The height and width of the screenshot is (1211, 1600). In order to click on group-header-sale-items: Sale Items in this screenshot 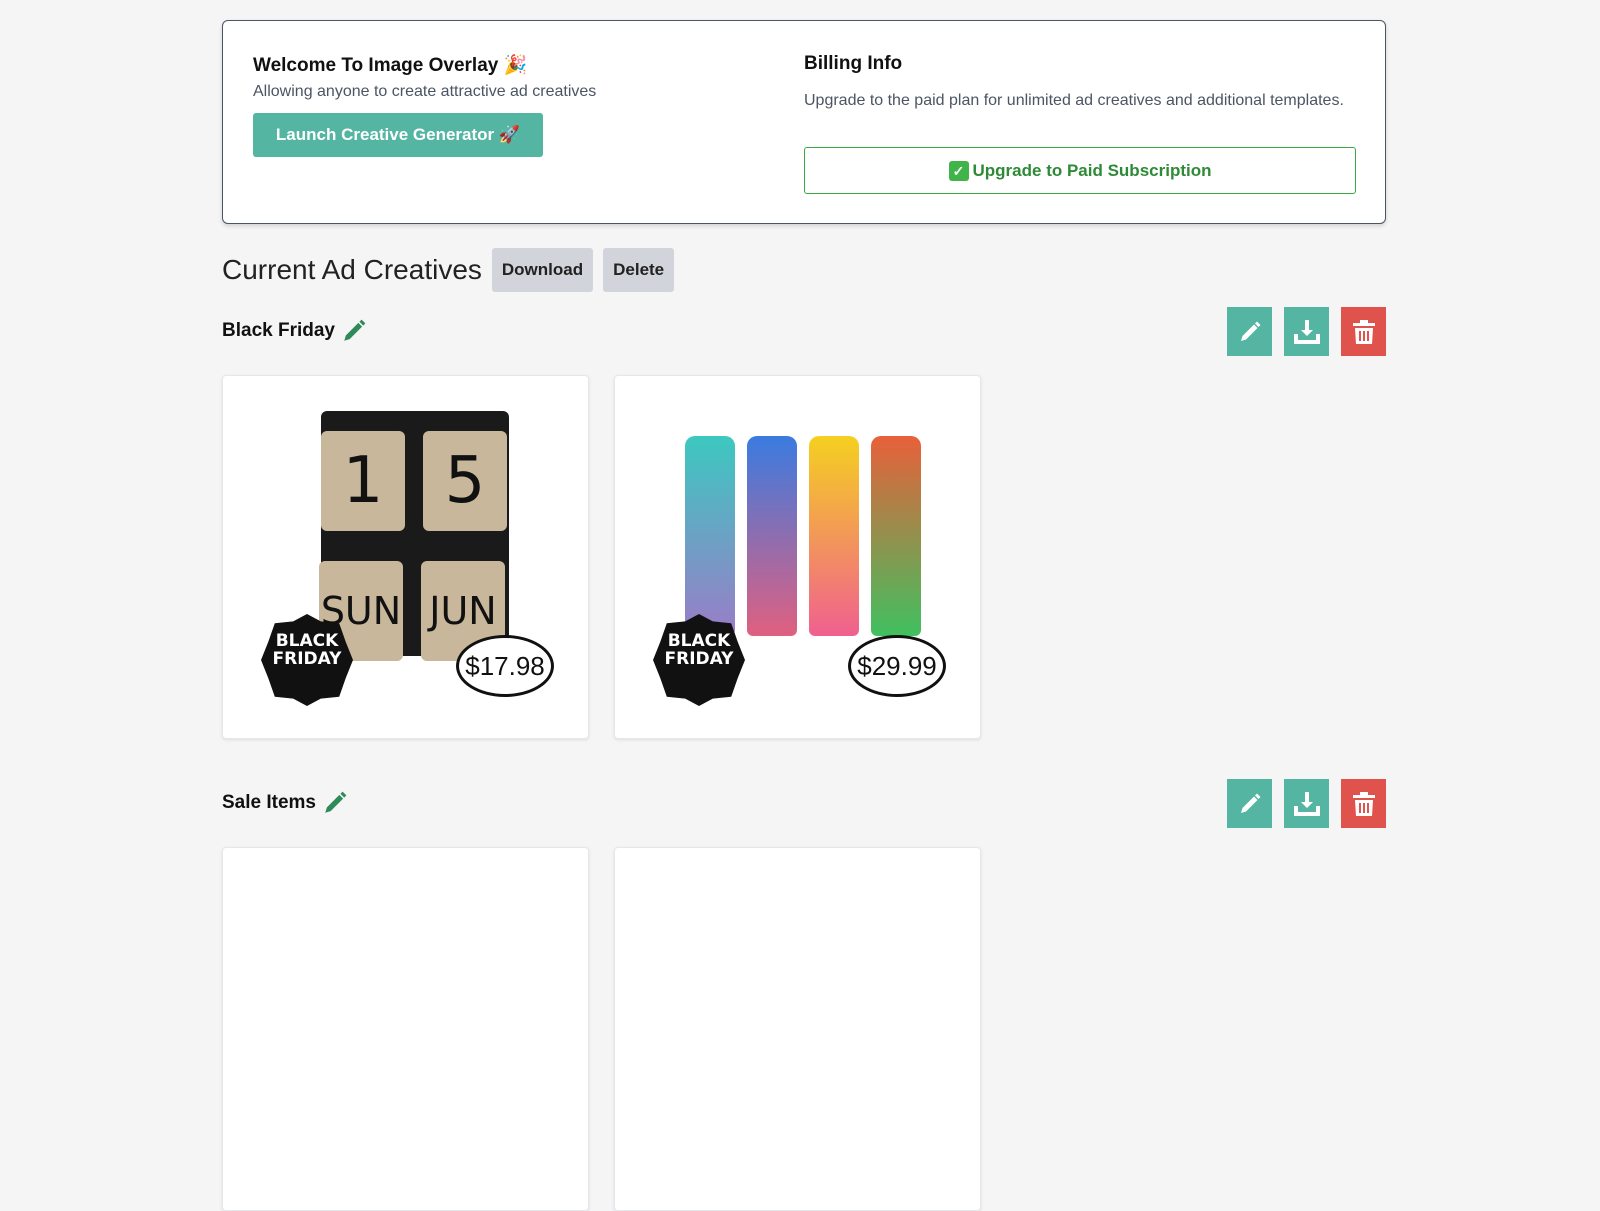, I will do `click(285, 803)`.